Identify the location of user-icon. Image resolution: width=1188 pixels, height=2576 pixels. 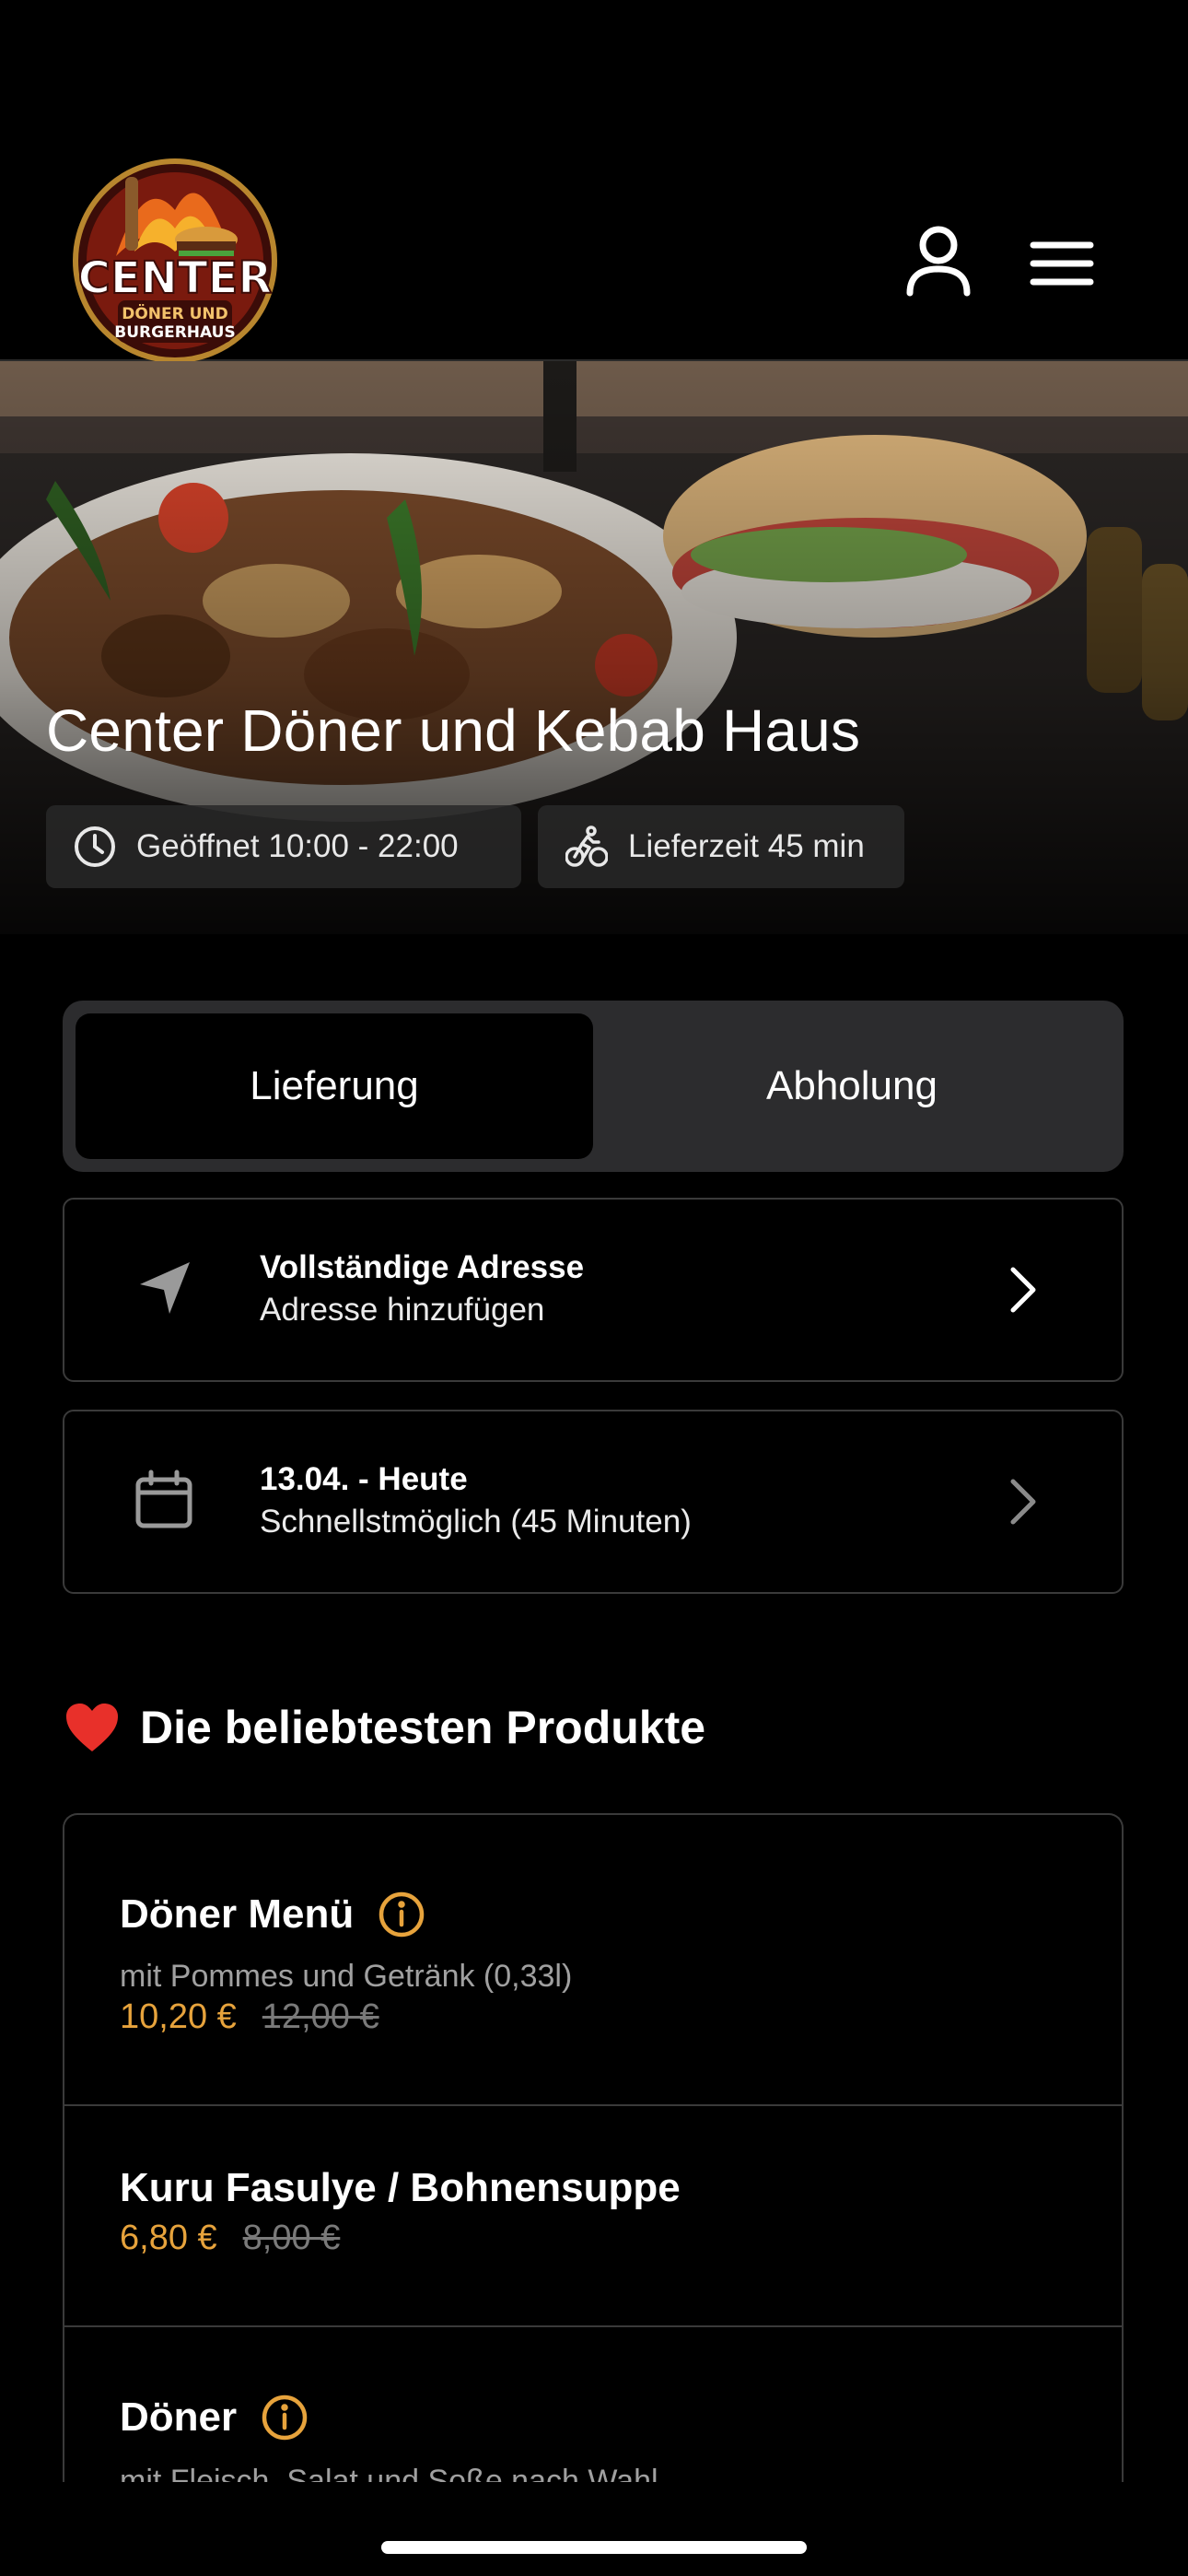
(938, 261).